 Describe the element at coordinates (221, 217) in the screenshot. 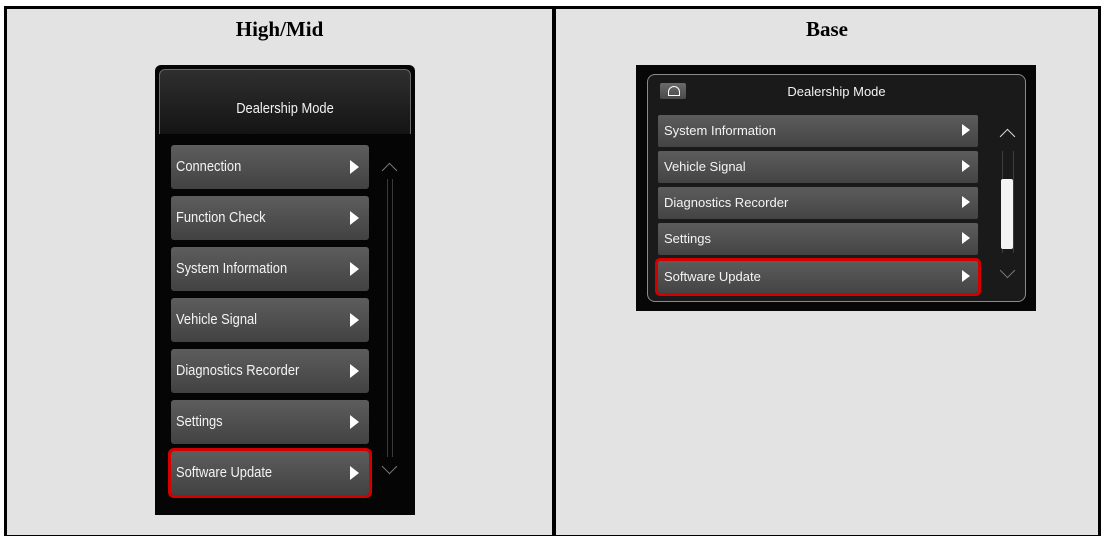

I see `menu-item-label: Function Check` at that location.